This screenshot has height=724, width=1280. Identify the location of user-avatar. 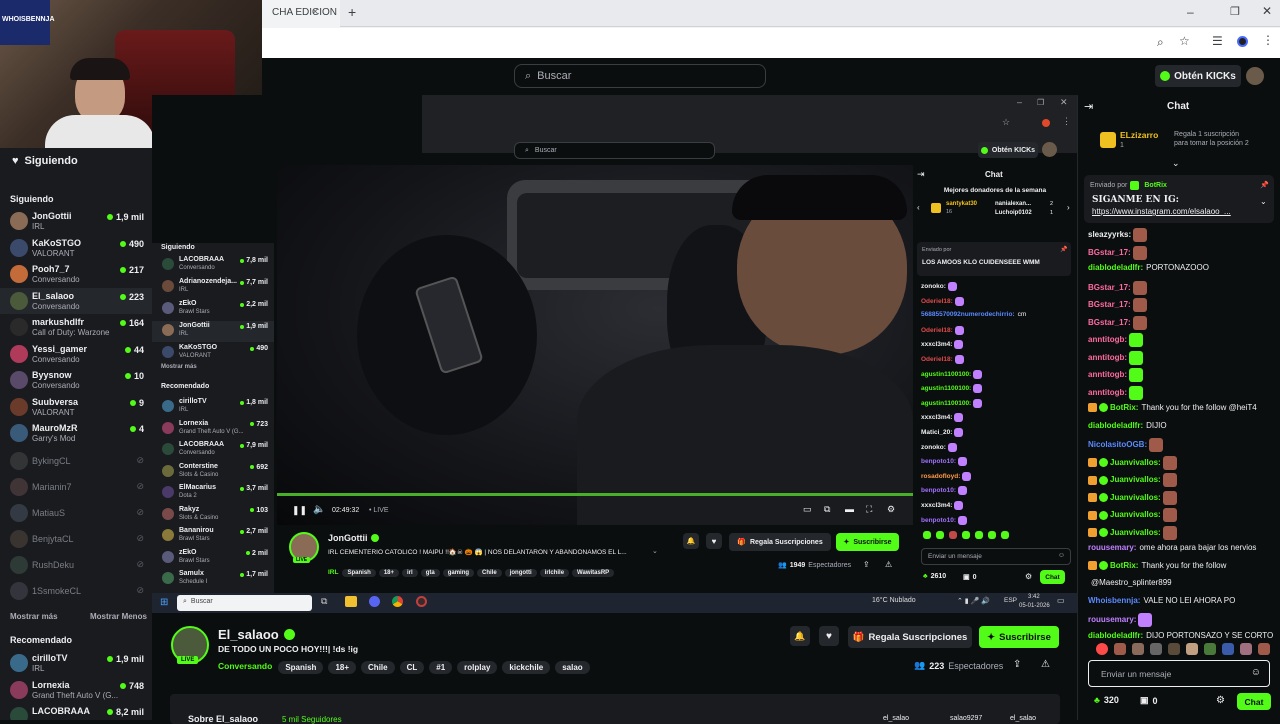
(1255, 76).